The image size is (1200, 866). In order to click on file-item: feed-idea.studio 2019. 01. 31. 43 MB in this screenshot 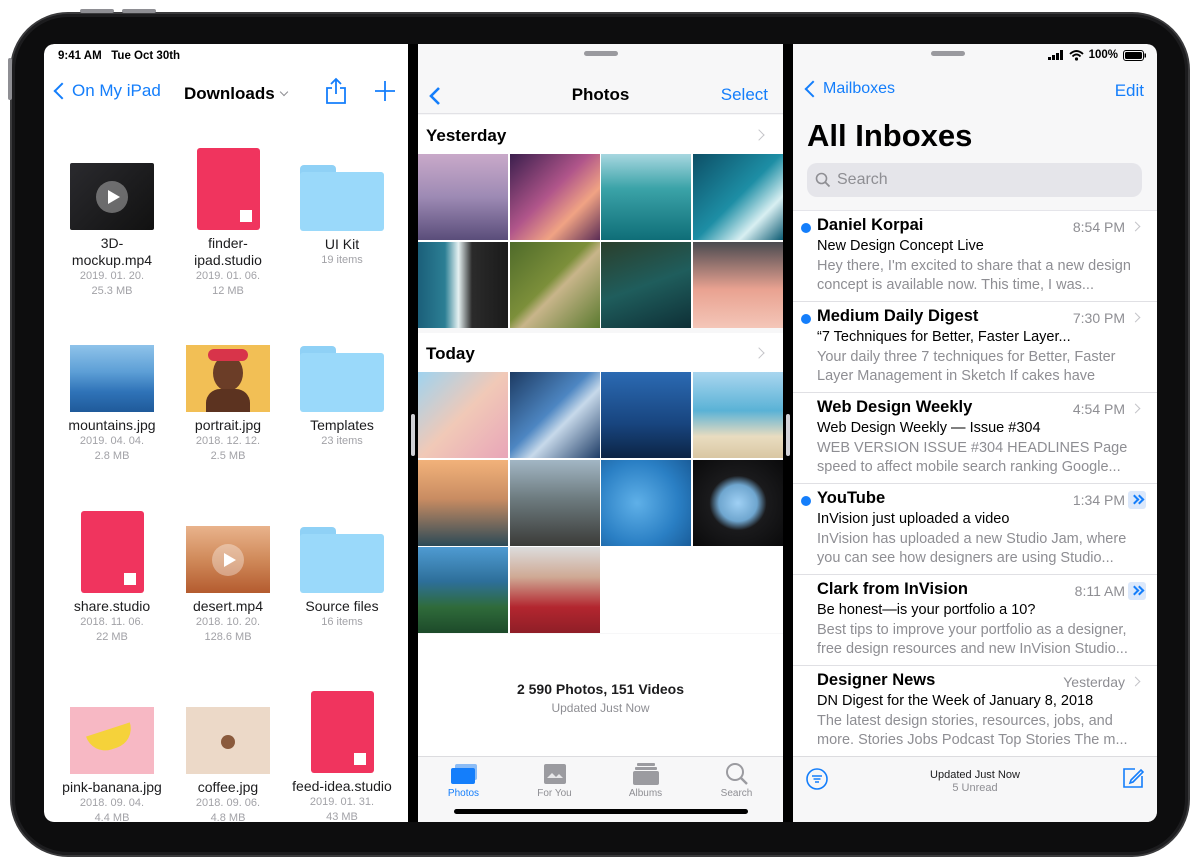, I will do `click(342, 756)`.